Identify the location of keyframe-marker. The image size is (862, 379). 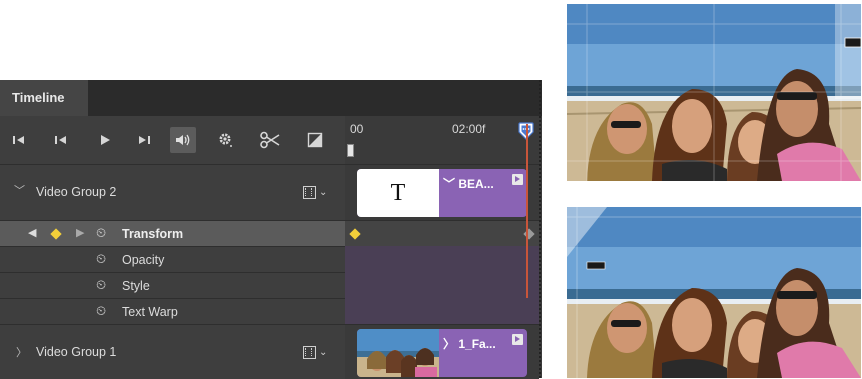
(355, 234).